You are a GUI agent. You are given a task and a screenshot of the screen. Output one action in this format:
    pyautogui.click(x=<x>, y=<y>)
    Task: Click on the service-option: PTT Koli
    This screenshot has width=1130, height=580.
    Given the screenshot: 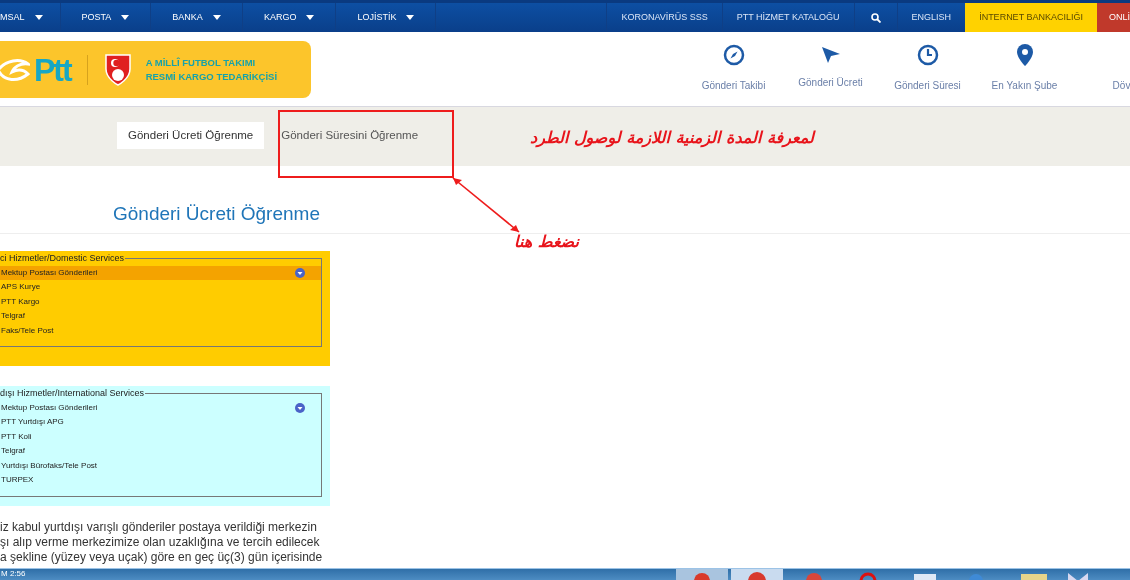 What is the action you would take?
    pyautogui.click(x=160, y=436)
    